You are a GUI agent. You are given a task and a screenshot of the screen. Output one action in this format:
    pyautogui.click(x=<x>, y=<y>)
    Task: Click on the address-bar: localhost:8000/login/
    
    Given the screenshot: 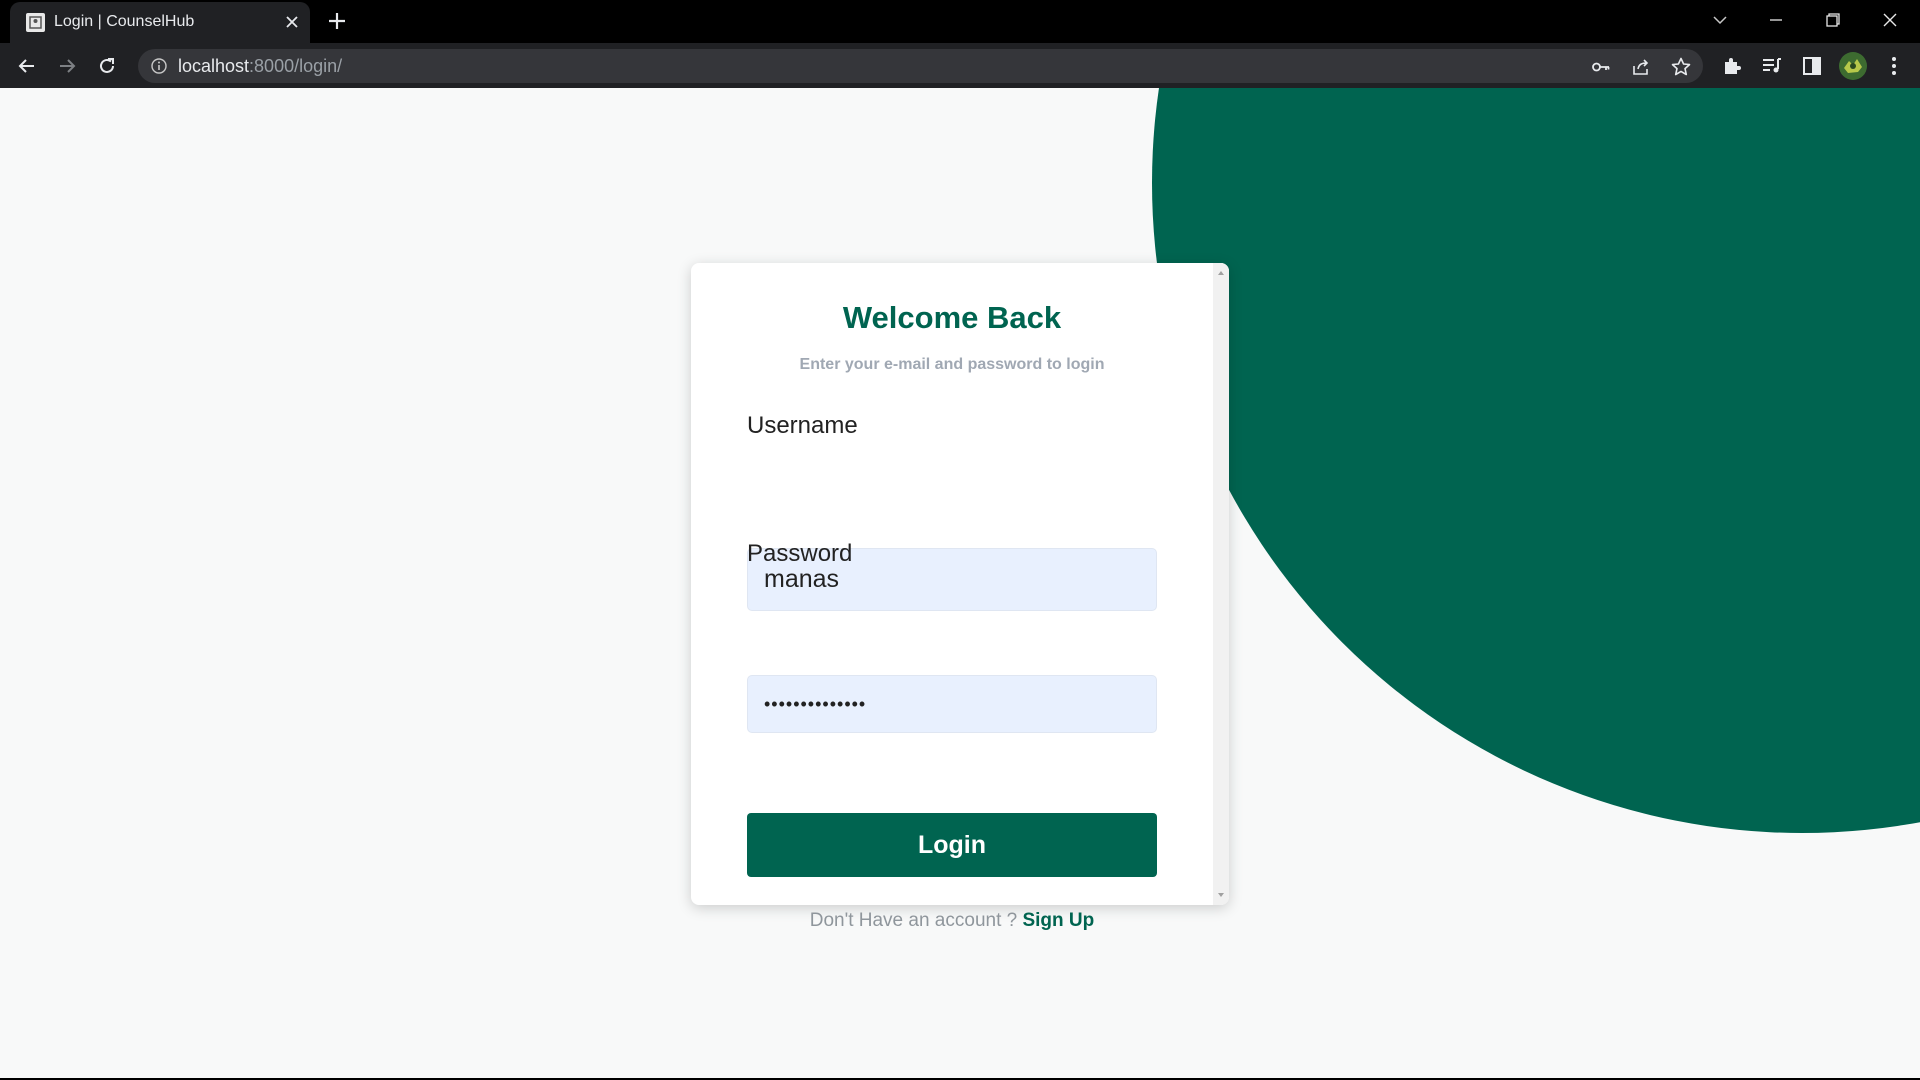 What is the action you would take?
    pyautogui.click(x=920, y=66)
    